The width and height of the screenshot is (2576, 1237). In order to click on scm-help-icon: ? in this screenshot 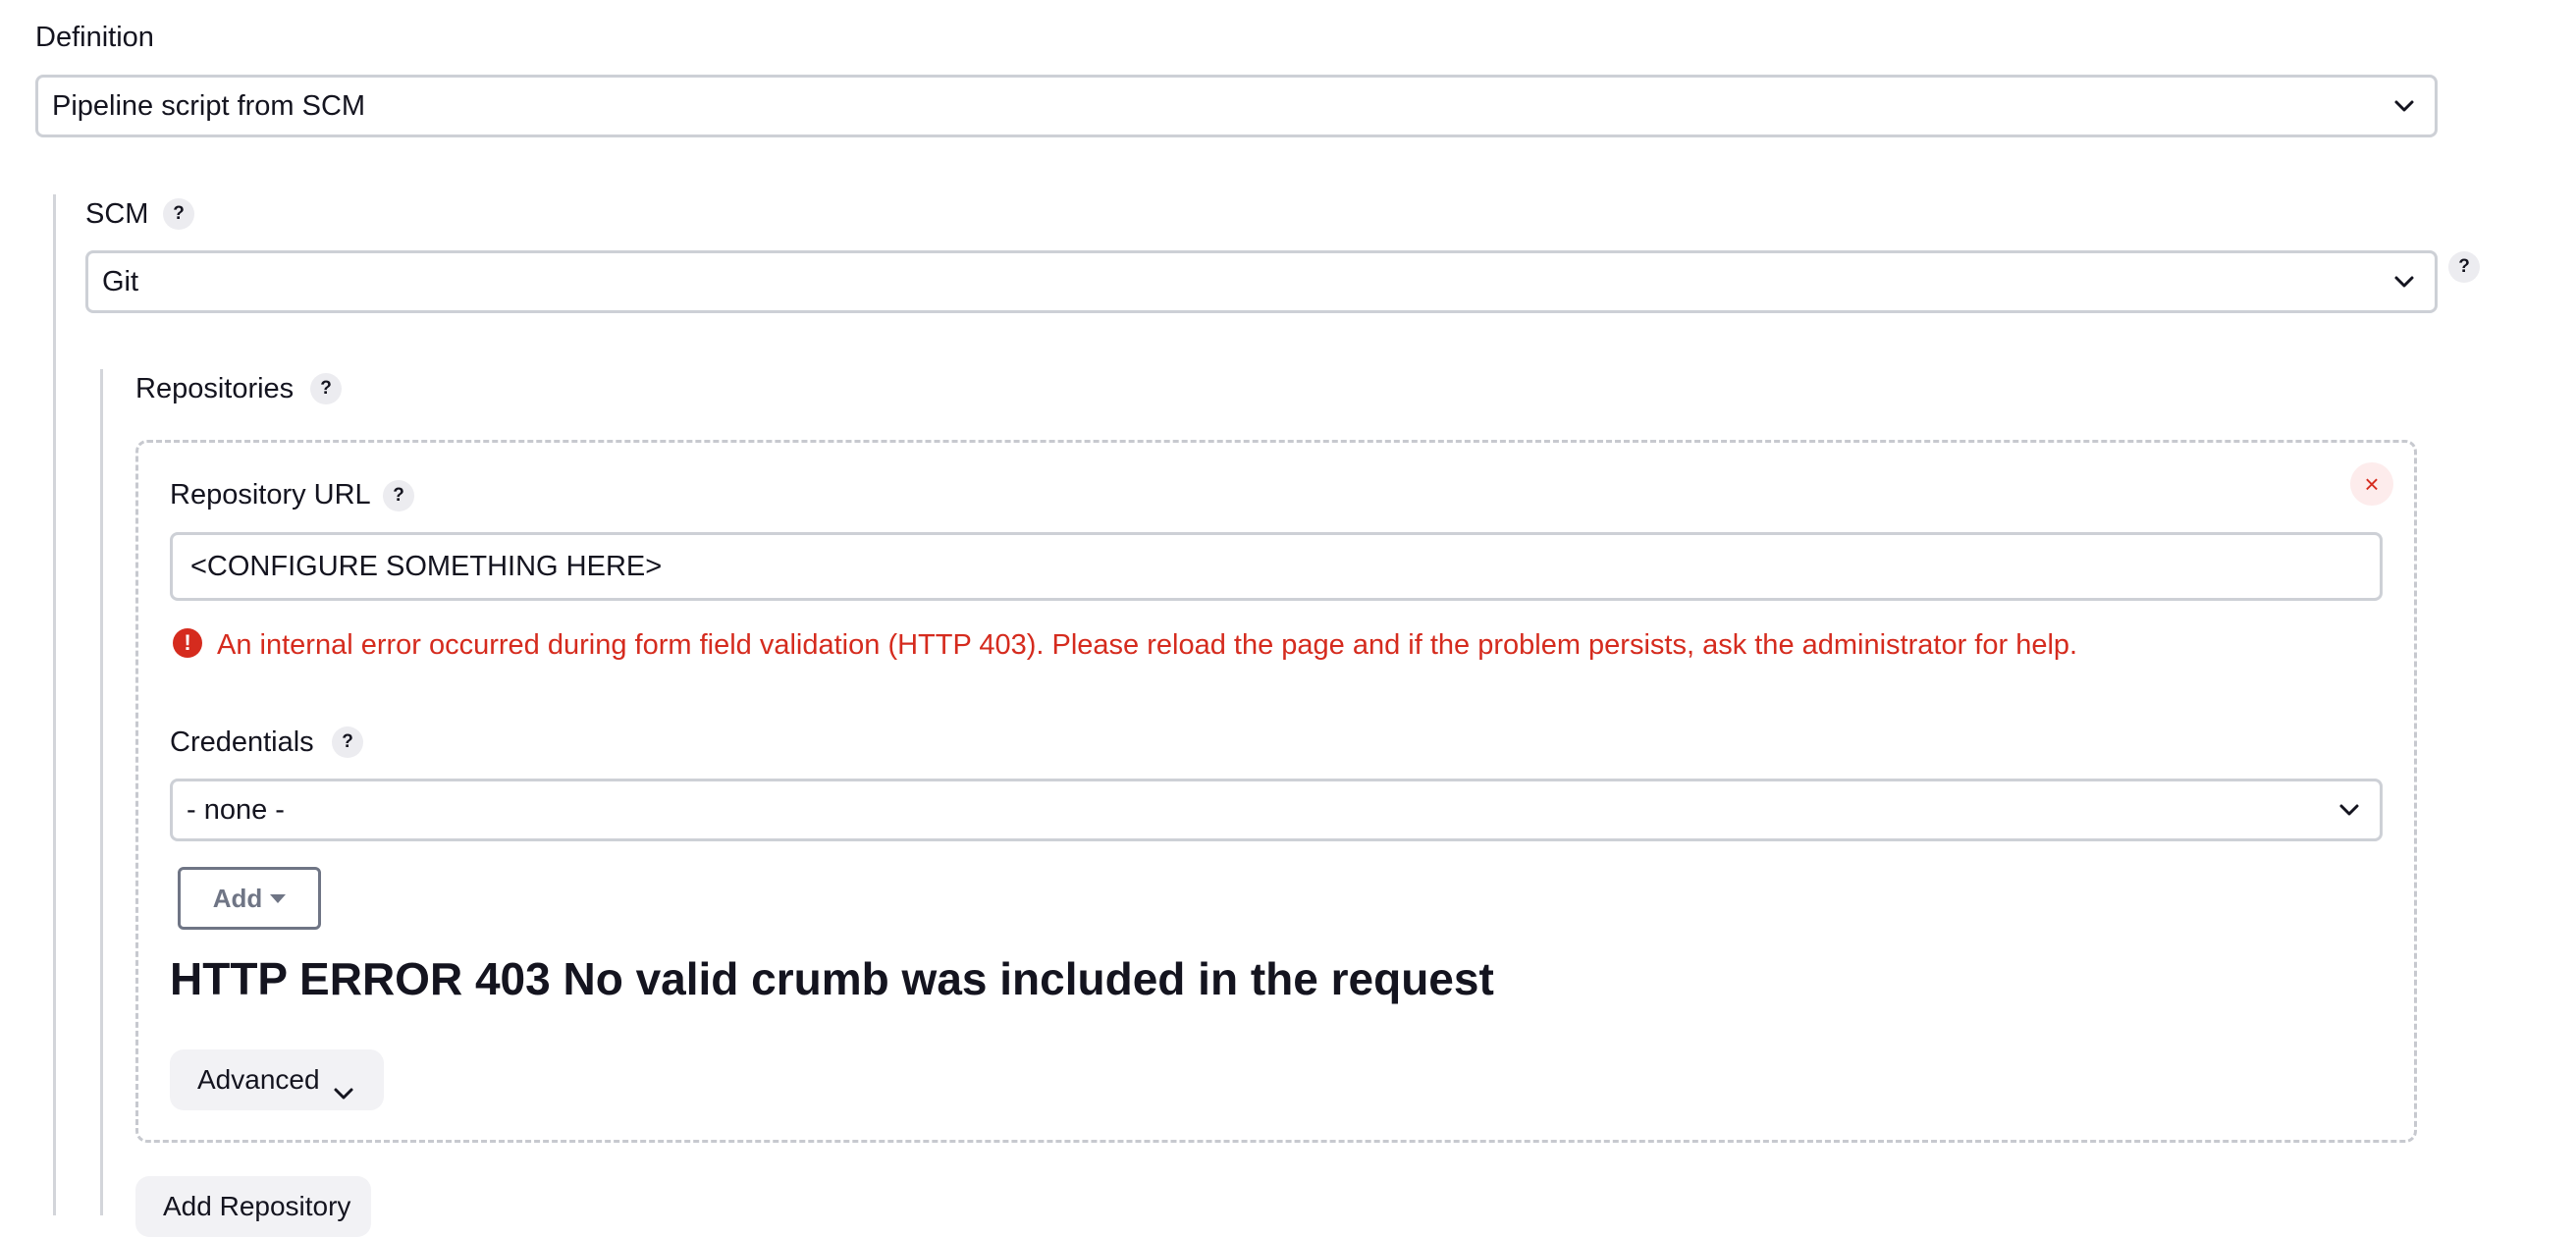, I will do `click(178, 214)`.